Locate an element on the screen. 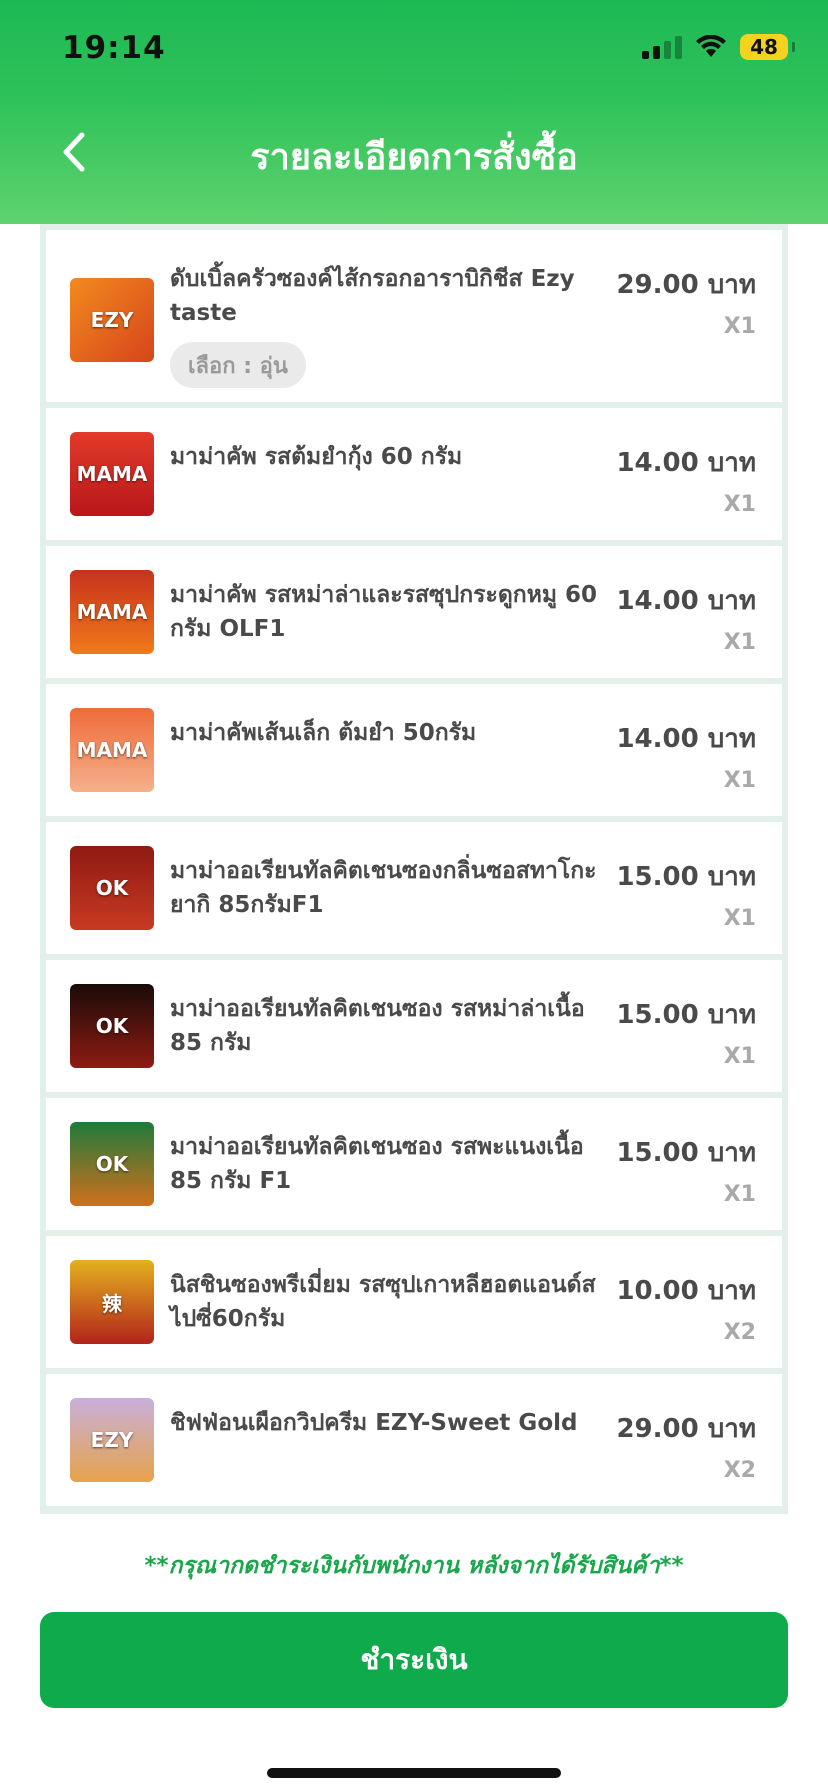 The height and width of the screenshot is (1792, 828). item-name: ชิฟฟ่อนเผือกวิปครีม EZY-Sweet Gold is located at coordinates (374, 1423).